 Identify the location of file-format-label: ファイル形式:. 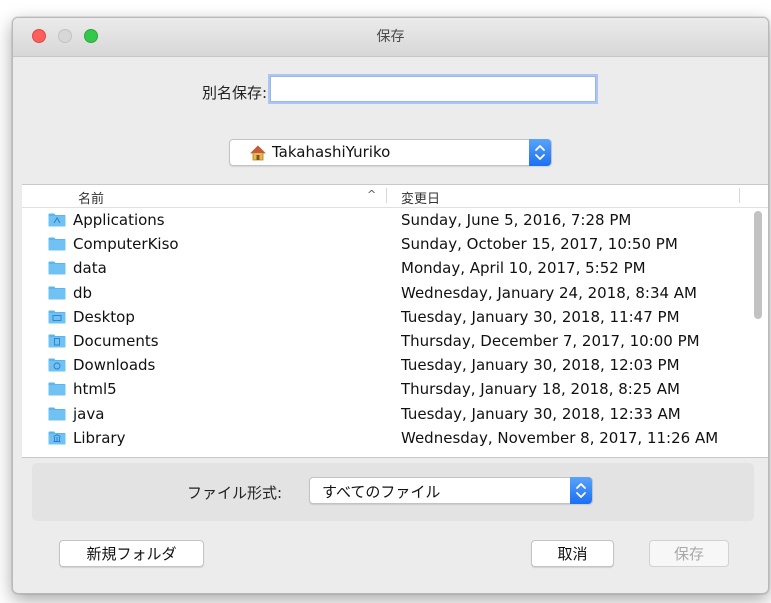
(235, 493).